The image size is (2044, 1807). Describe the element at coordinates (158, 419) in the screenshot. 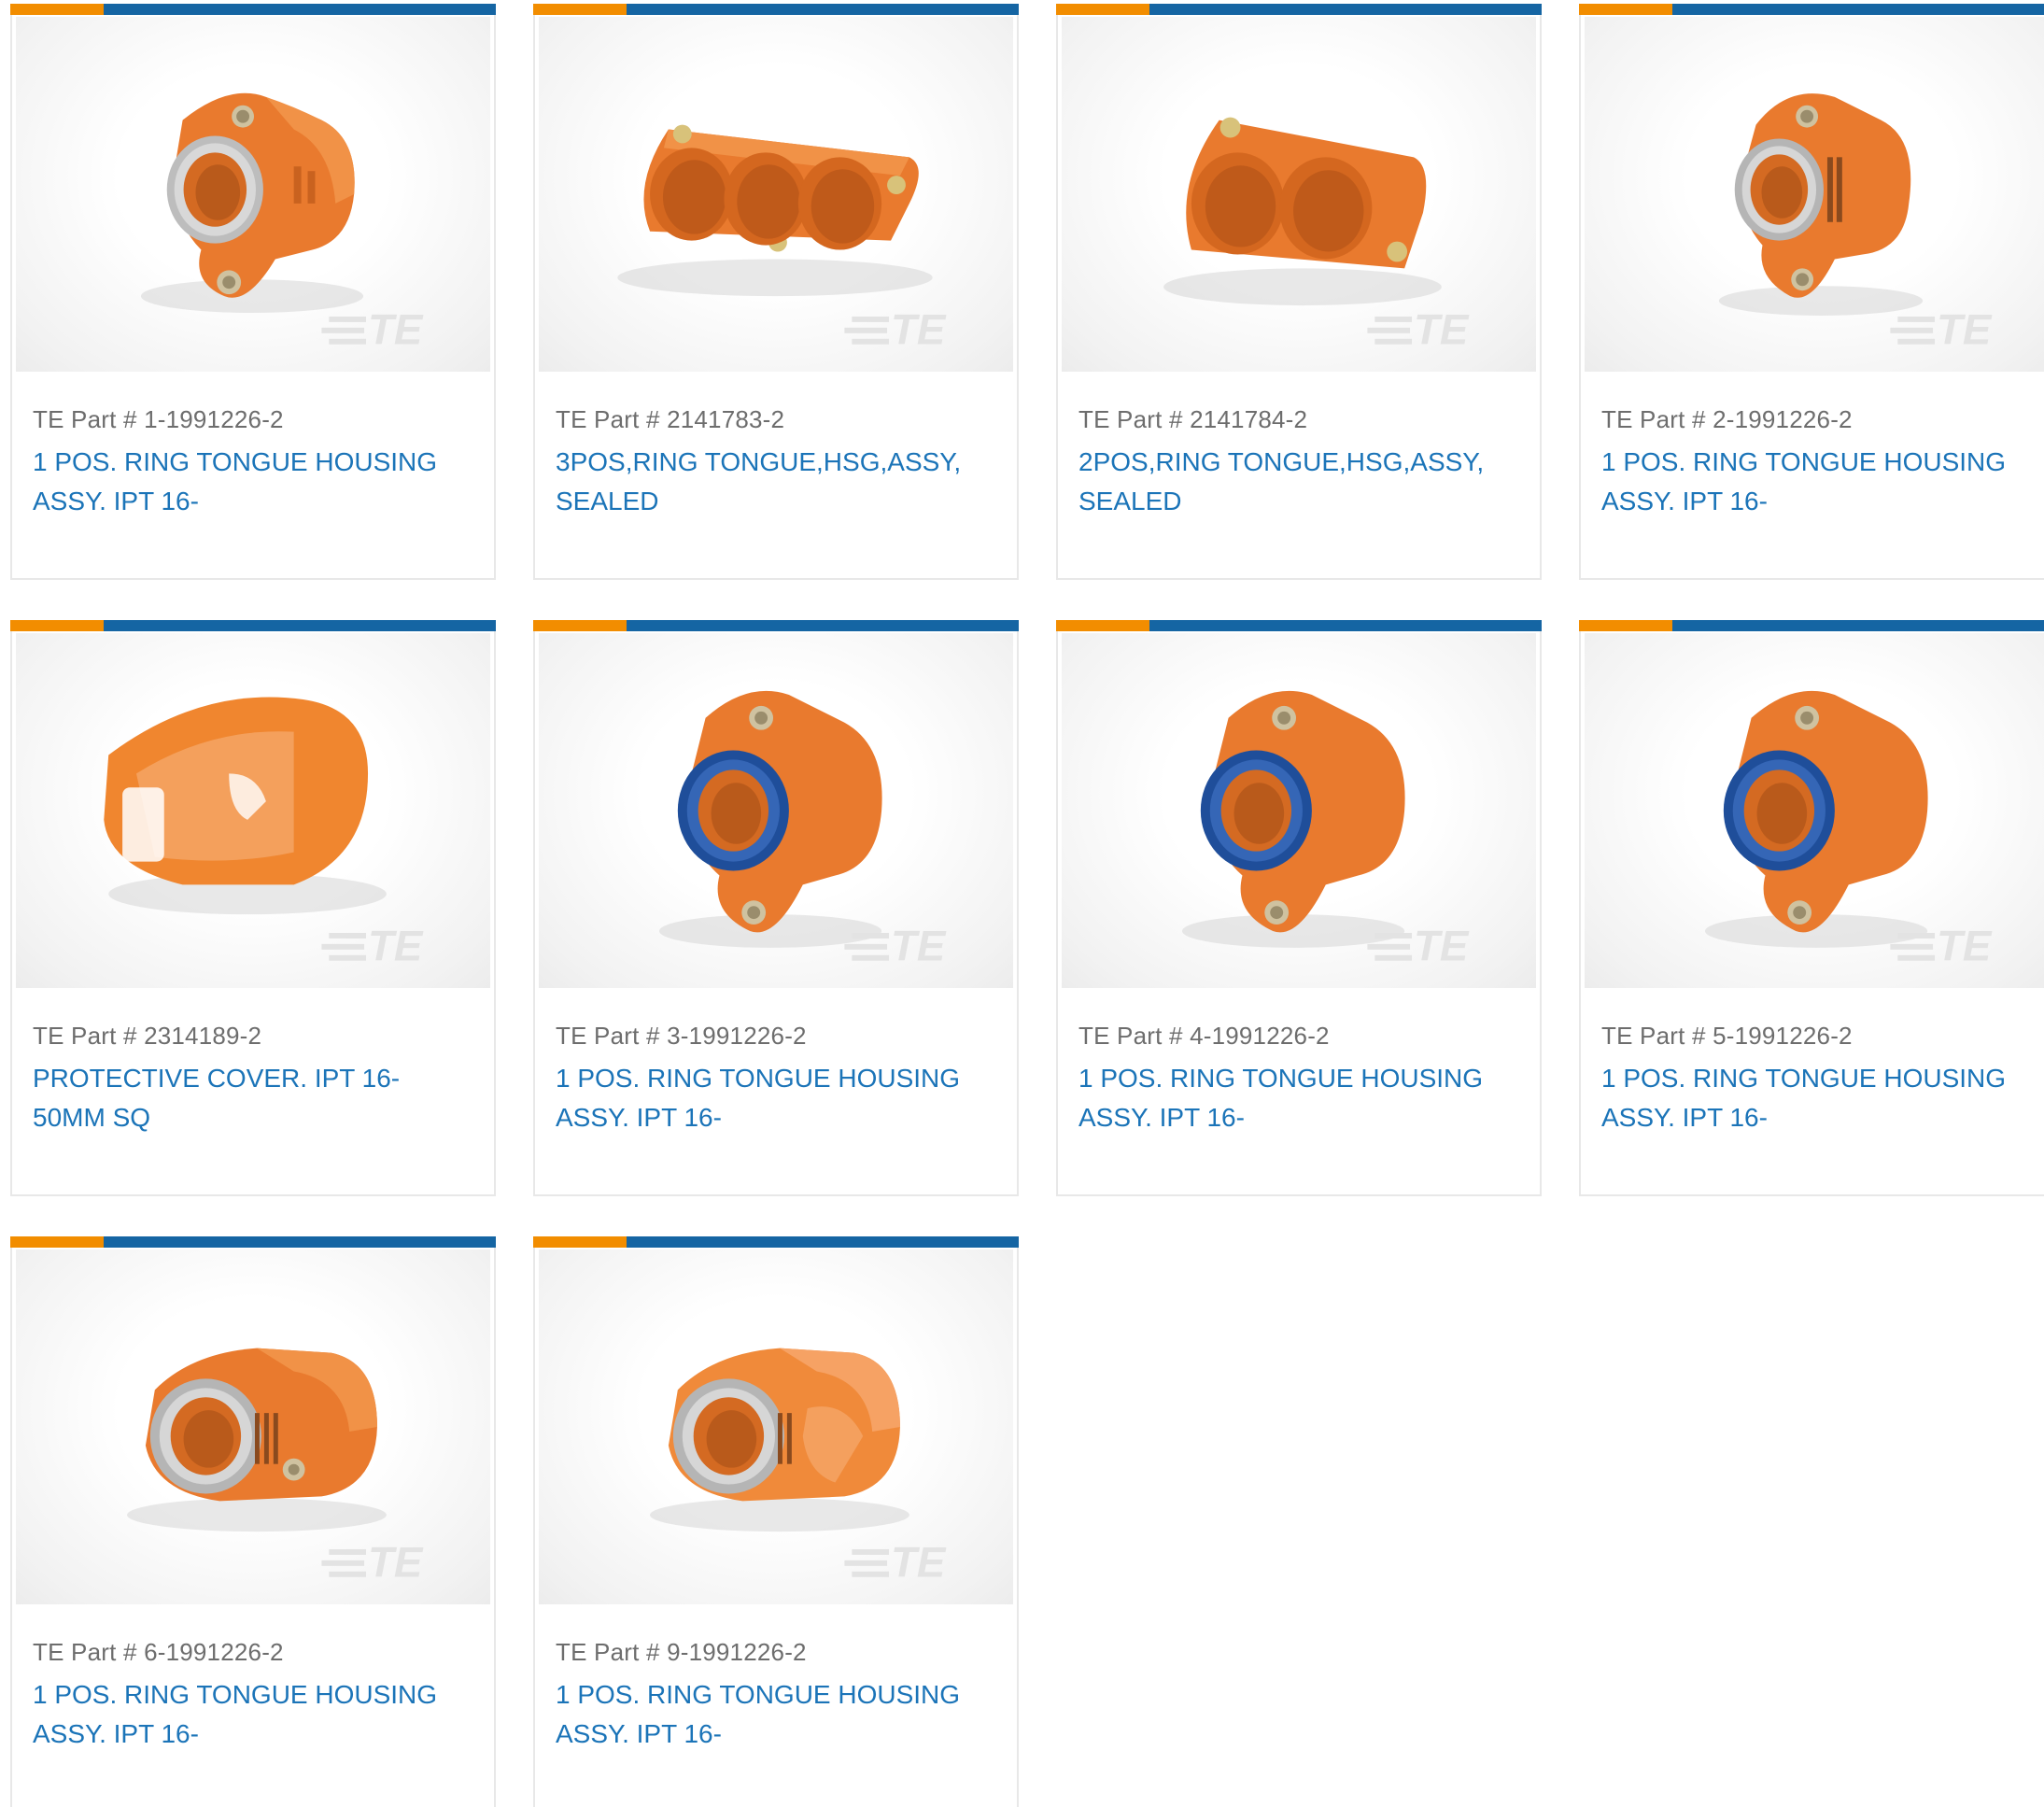

I see `part-number: TE Part # 1-1991226-2` at that location.